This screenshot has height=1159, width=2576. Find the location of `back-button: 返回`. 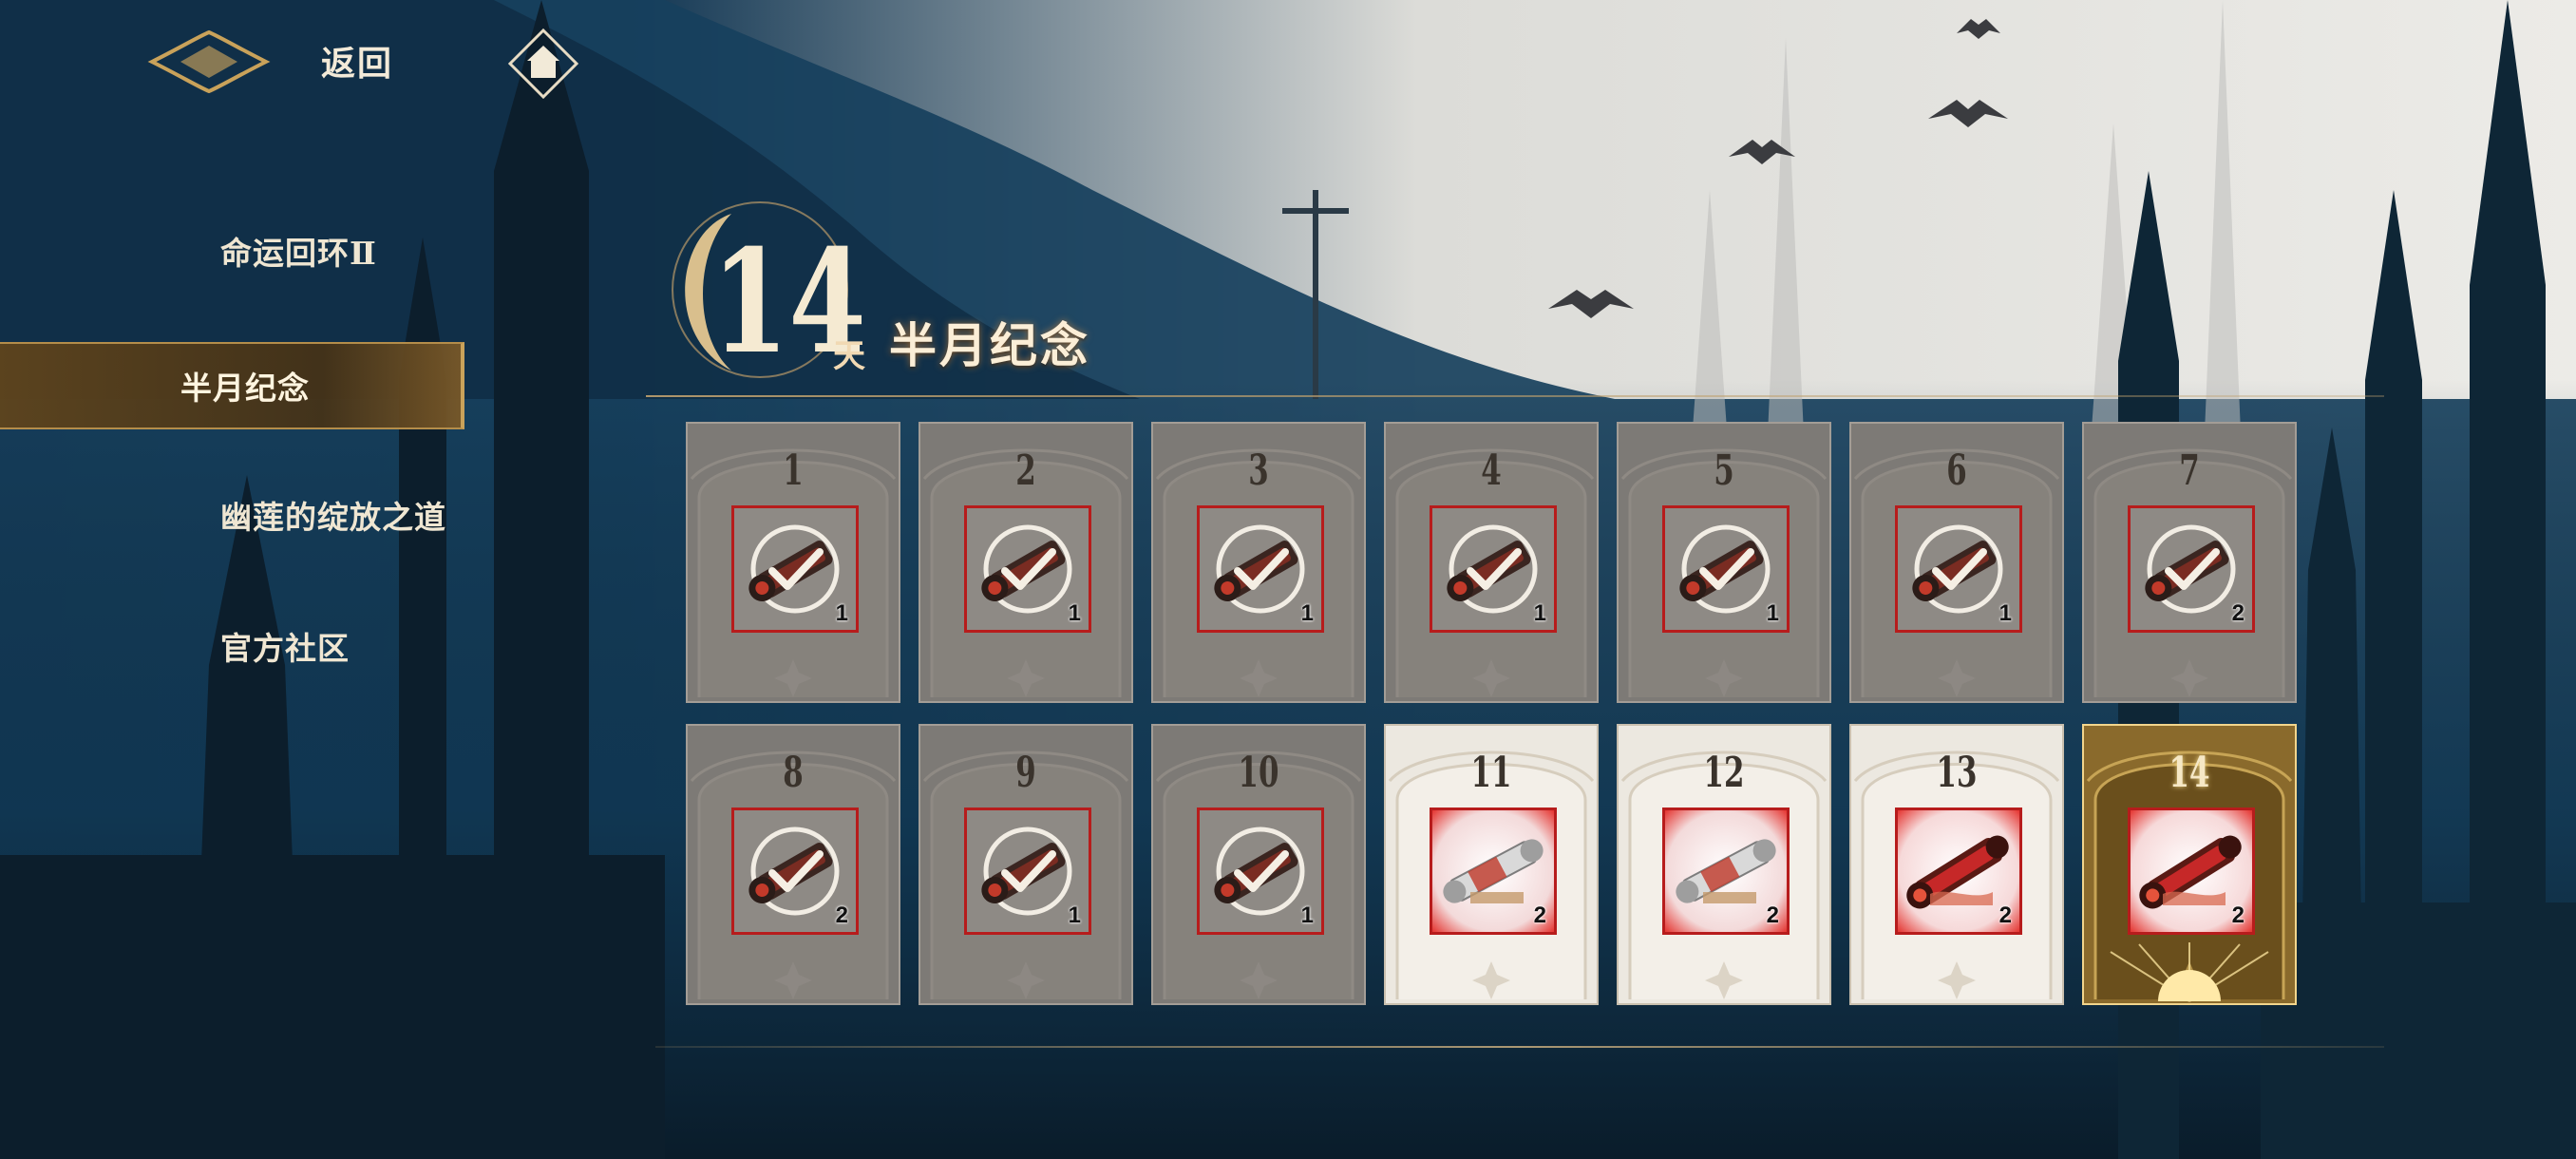

back-button: 返回 is located at coordinates (357, 61).